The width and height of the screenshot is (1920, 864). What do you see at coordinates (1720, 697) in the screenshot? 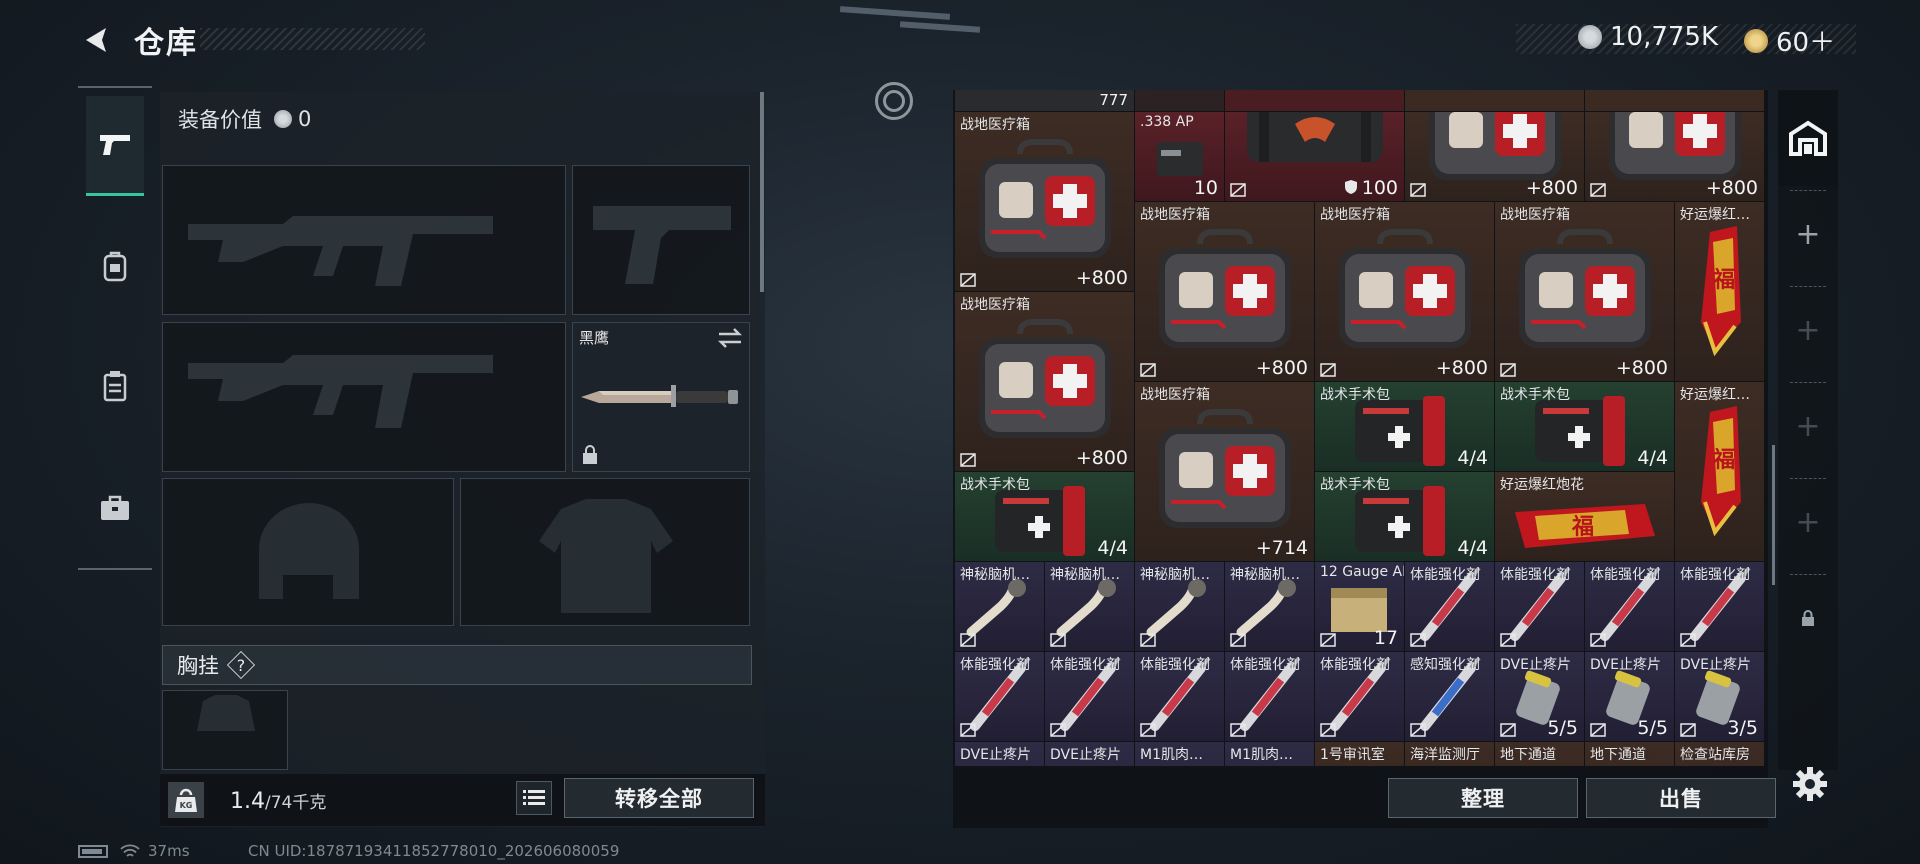
I see `storage-item-cell: DVE止疼片 3/5` at bounding box center [1720, 697].